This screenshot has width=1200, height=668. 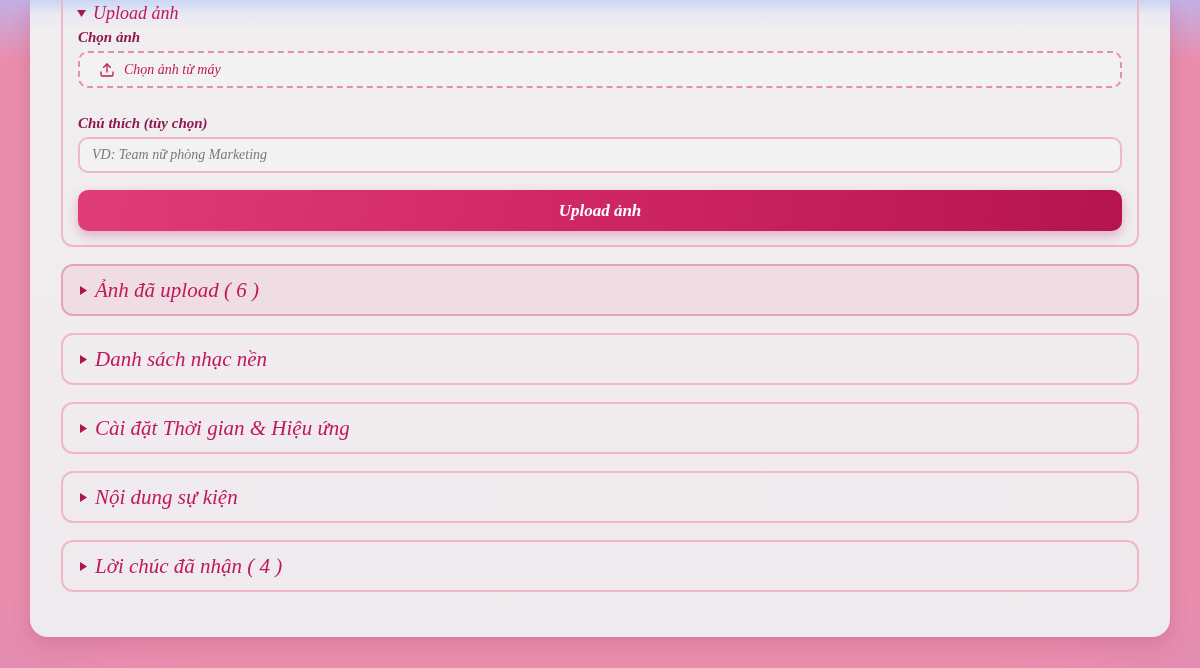 What do you see at coordinates (600, 155) in the screenshot?
I see `caption-input: VD: Team nữ phòng Marketing` at bounding box center [600, 155].